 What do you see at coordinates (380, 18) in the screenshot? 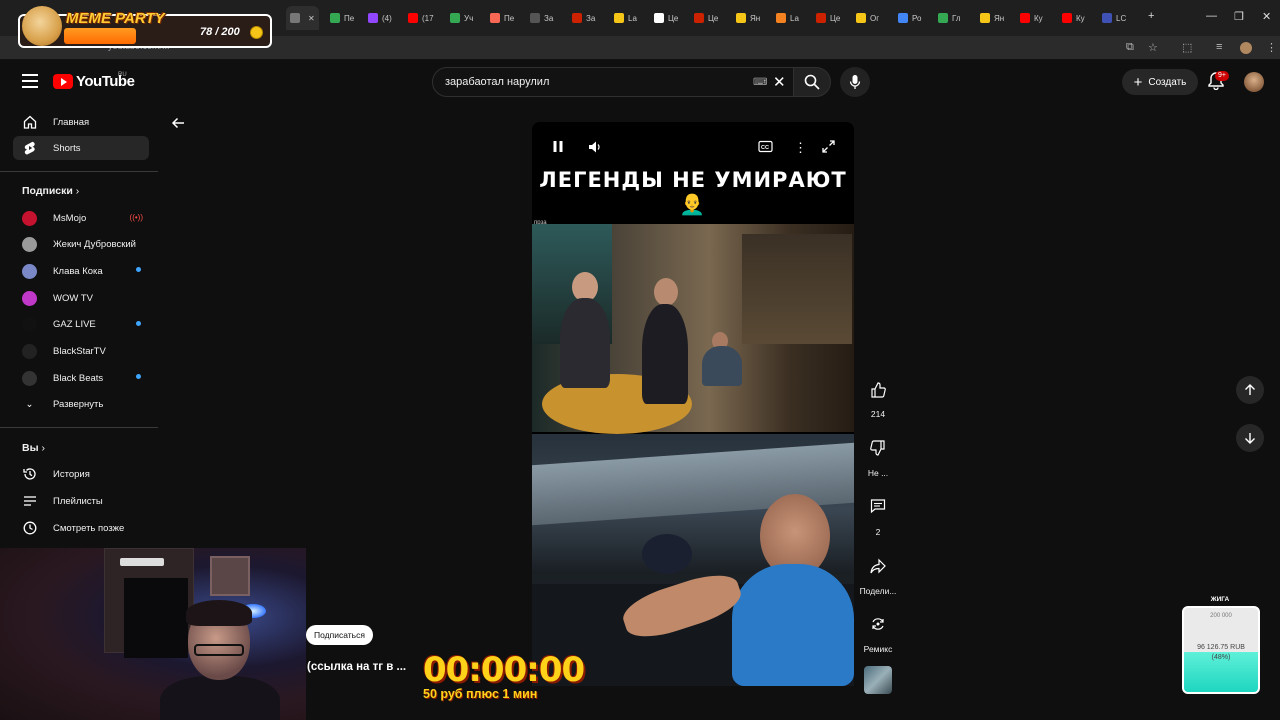
I see `browser-tab: (4)` at bounding box center [380, 18].